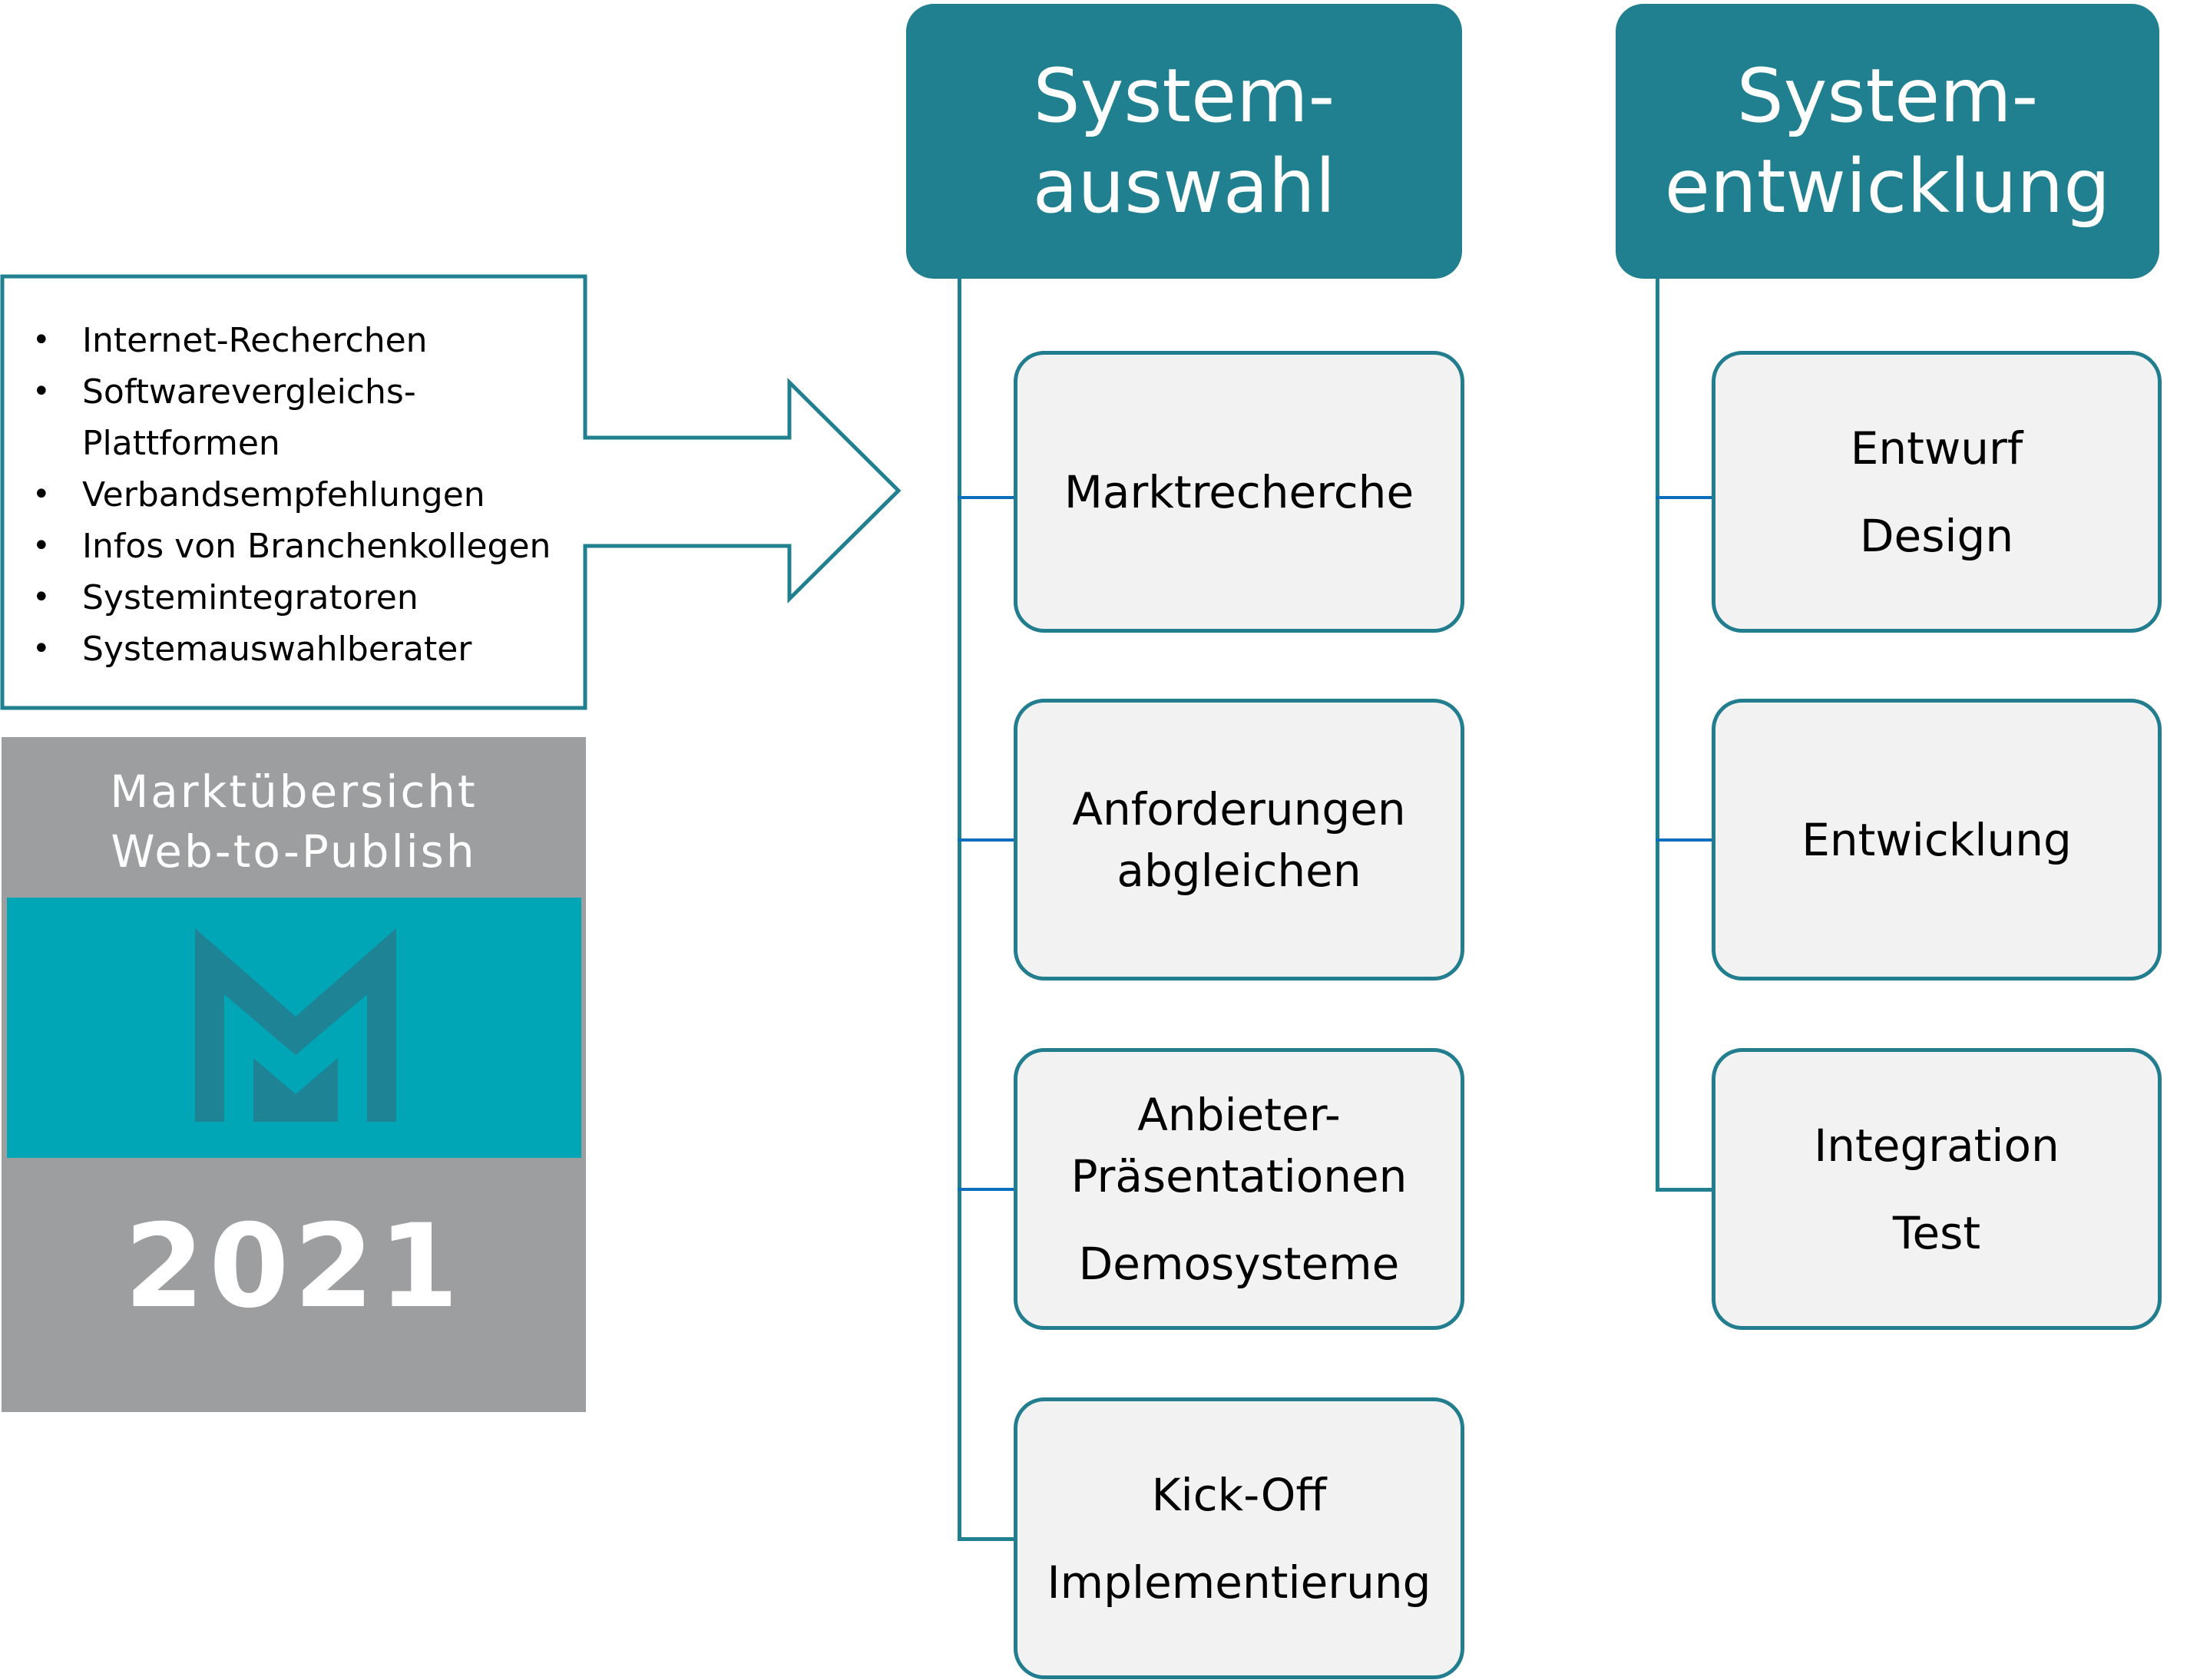 The width and height of the screenshot is (2210, 1680). Describe the element at coordinates (249, 392) in the screenshot. I see `source-item-text: Softwarevergleichs-` at that location.